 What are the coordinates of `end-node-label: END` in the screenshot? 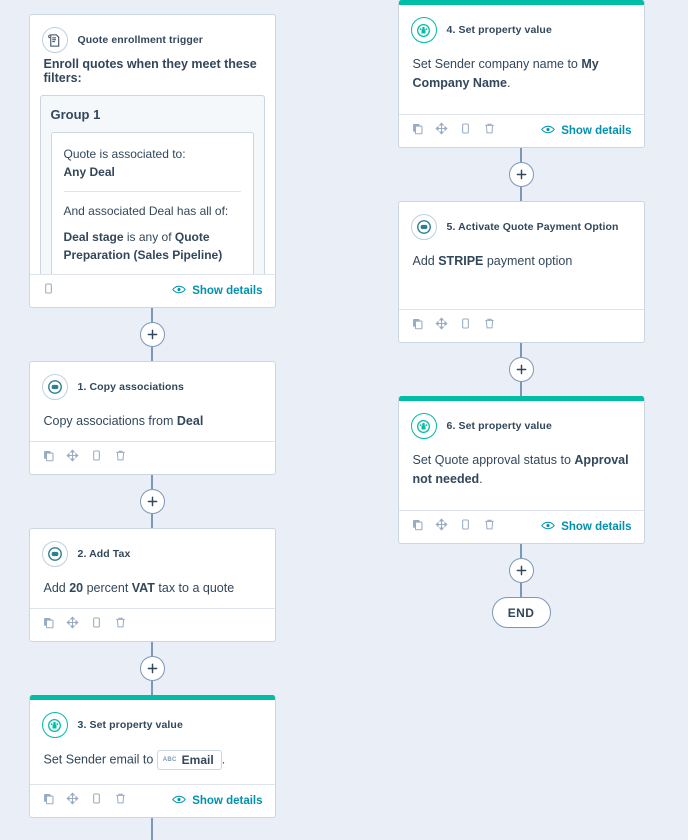 It's located at (521, 612).